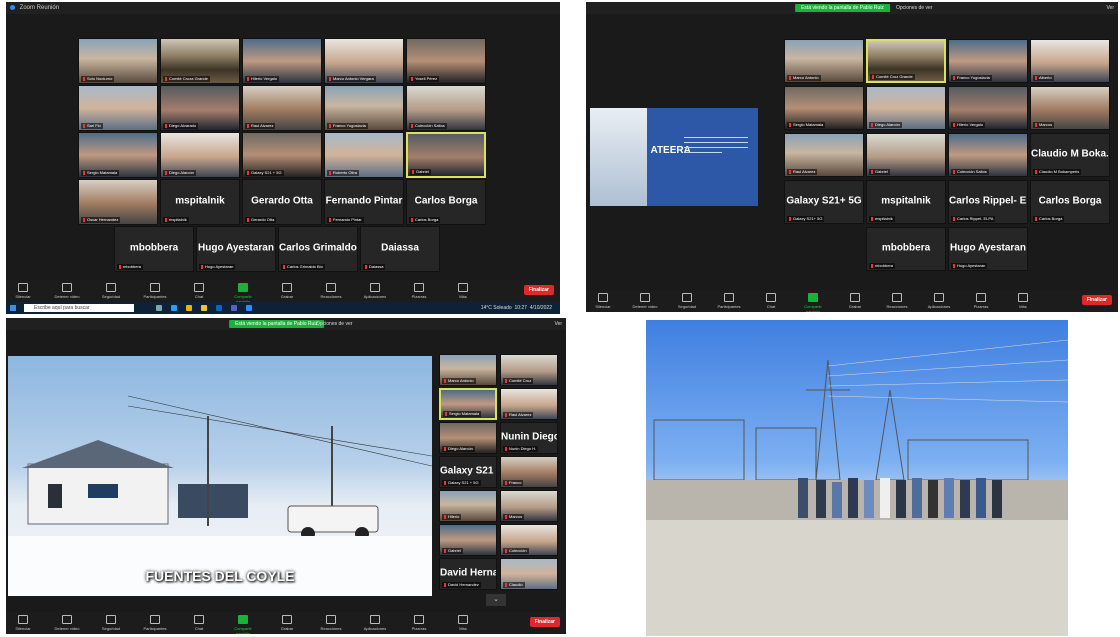 The image size is (1120, 637). What do you see at coordinates (364, 202) in the screenshot?
I see `participant-name-tile: Fernando Pintar Fernando Pintar` at bounding box center [364, 202].